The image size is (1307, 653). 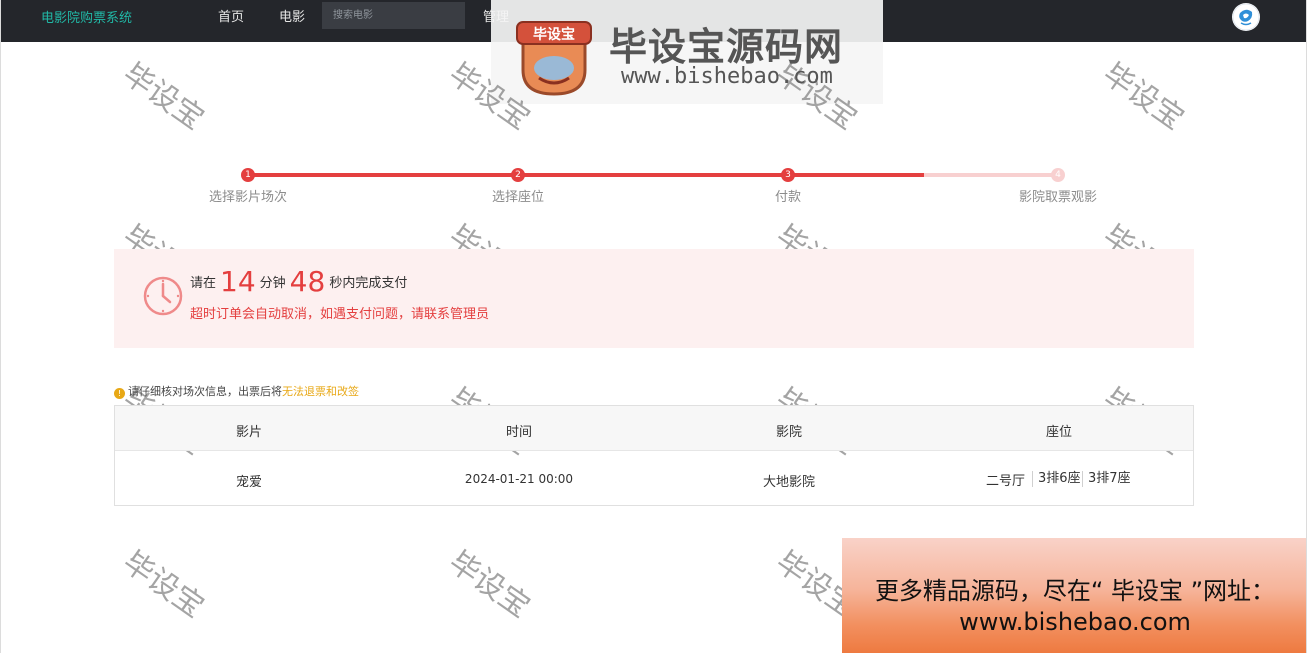 I want to click on cell-time: 2024-01-21 00:00, so click(x=519, y=479).